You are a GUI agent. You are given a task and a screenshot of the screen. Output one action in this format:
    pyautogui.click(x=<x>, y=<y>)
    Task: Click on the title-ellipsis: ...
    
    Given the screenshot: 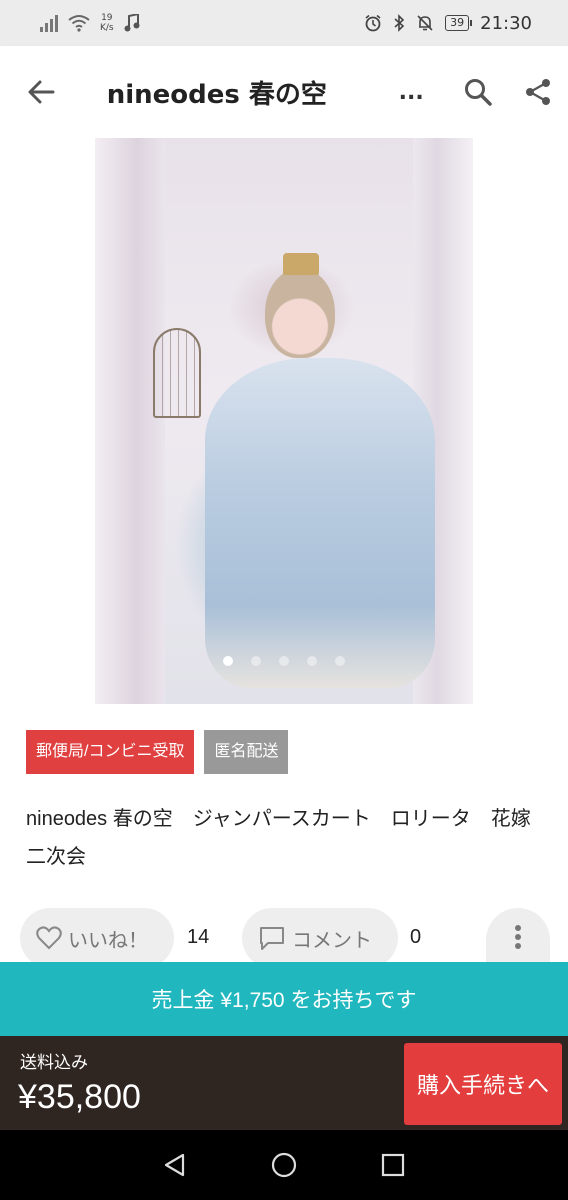 What is the action you would take?
    pyautogui.click(x=411, y=92)
    